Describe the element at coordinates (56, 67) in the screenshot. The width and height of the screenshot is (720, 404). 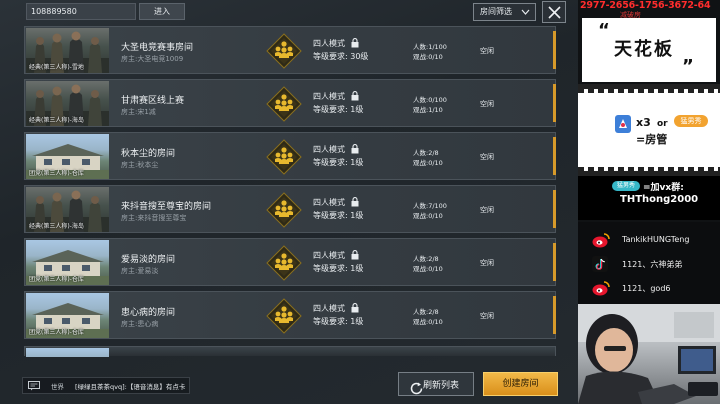
I see `game-mode-caption: 经典(第三人称)-雪地` at that location.